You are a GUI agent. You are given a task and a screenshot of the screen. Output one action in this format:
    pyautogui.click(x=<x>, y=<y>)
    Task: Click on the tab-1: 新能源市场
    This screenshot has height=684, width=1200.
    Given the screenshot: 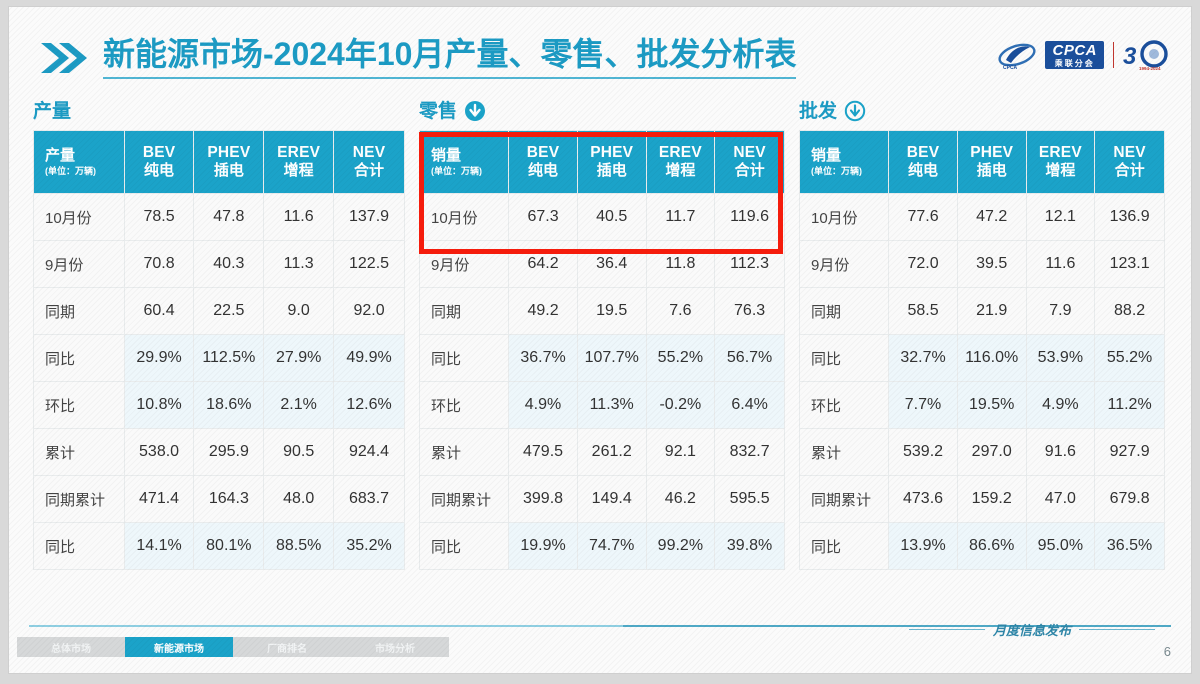 What is the action you would take?
    pyautogui.click(x=179, y=647)
    